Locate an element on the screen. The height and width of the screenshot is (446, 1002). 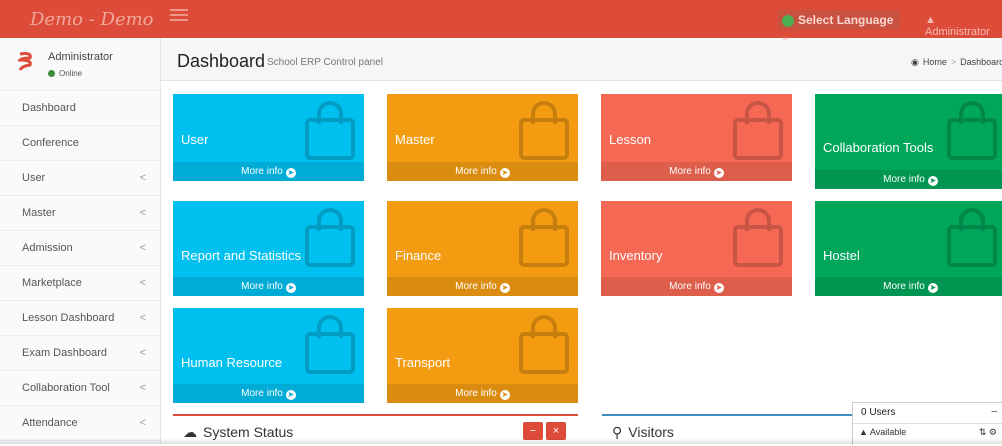
bottom-shadow is located at coordinates (501, 441).